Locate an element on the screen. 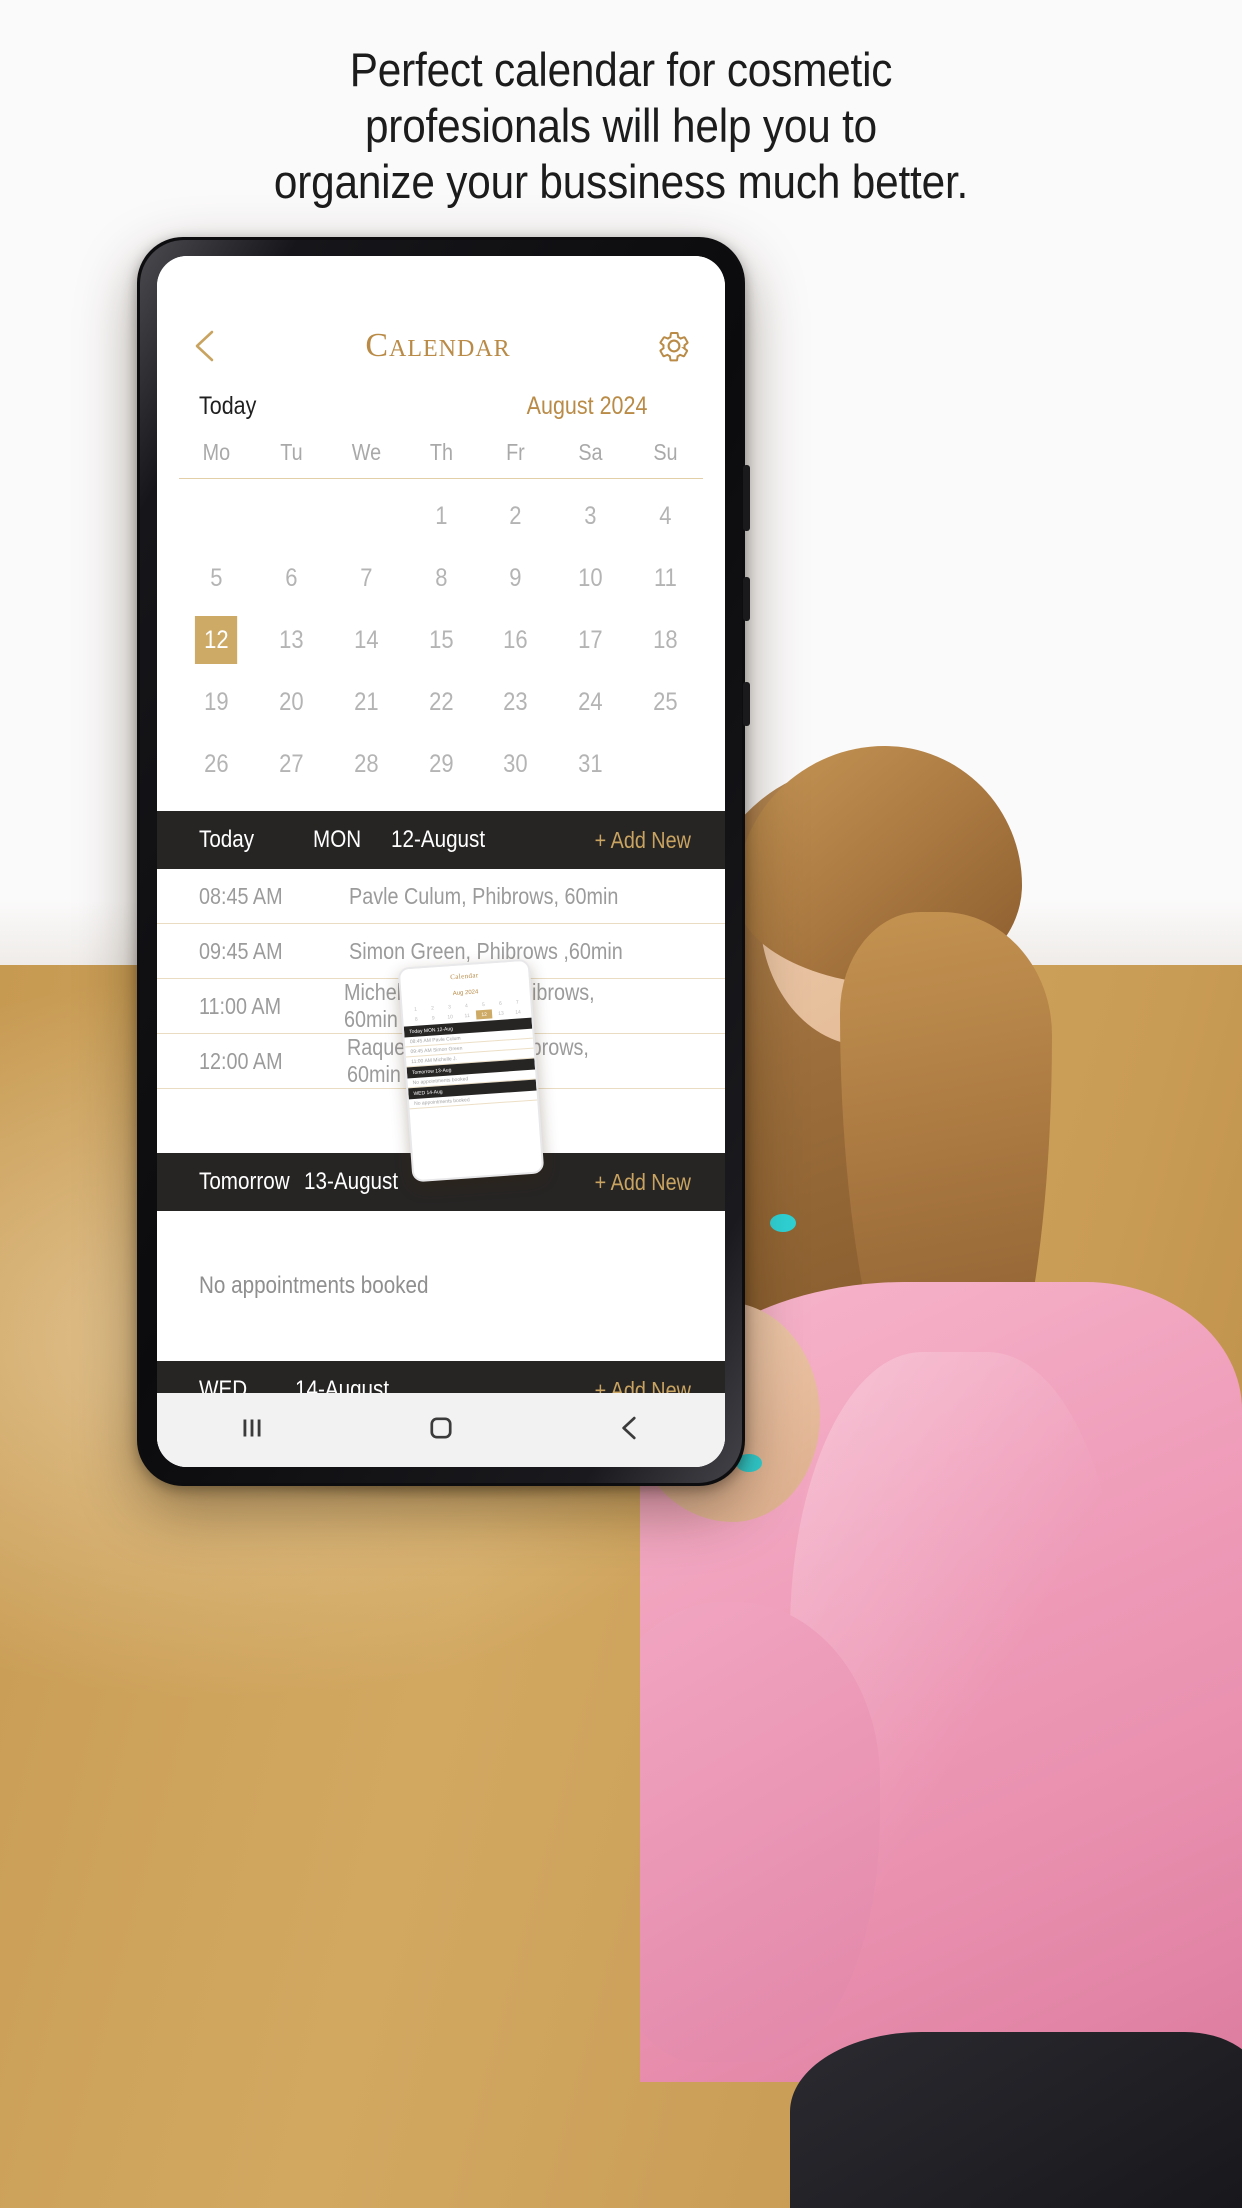 The image size is (1242, 2208). calendar-week-row: 26 27 28 29 30 31 is located at coordinates (441, 764).